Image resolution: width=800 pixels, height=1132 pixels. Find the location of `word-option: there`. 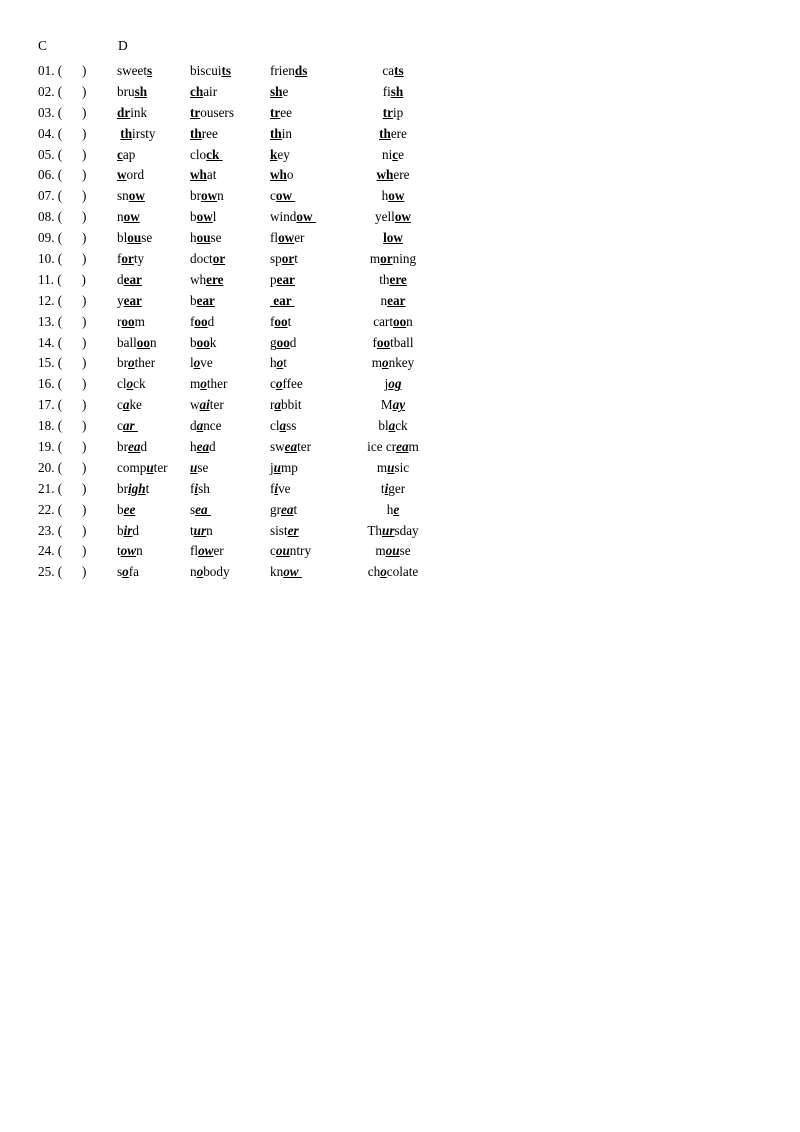

word-option: there is located at coordinates (393, 134).